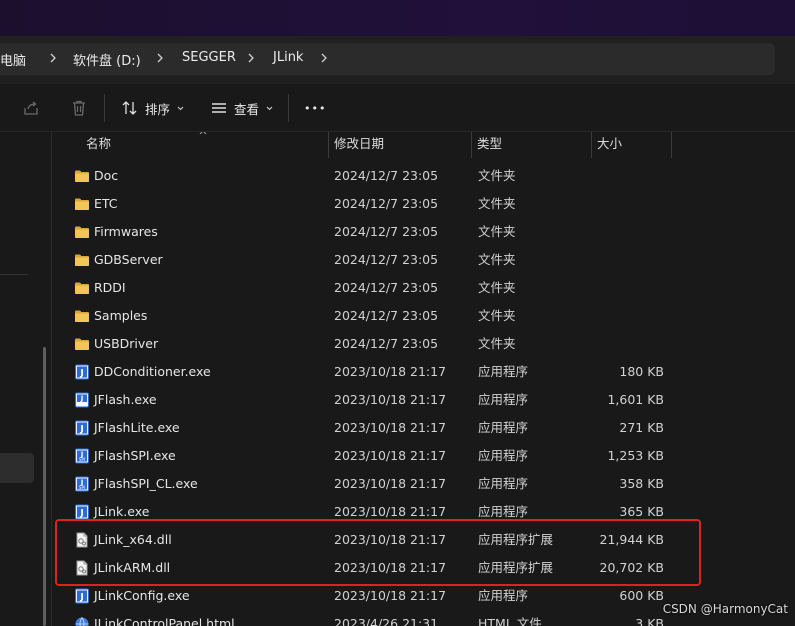 The height and width of the screenshot is (626, 795). What do you see at coordinates (356, 145) in the screenshot?
I see `column-header-date: 修改日期` at bounding box center [356, 145].